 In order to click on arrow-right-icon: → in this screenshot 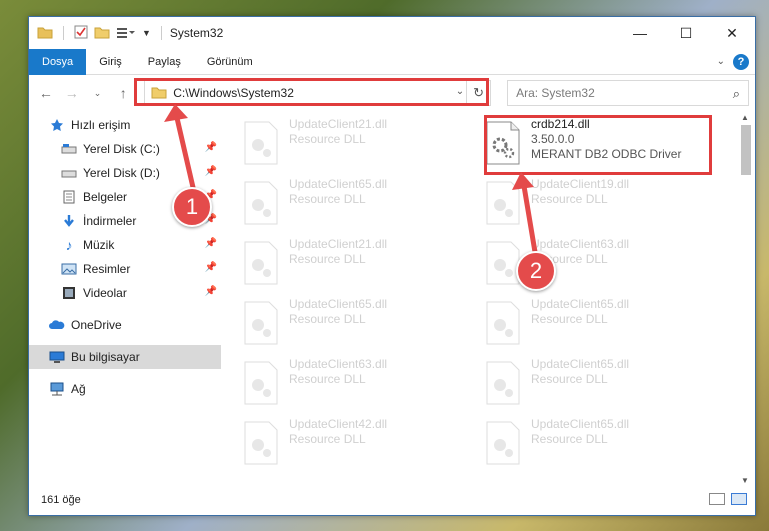, I will do `click(71, 93)`.